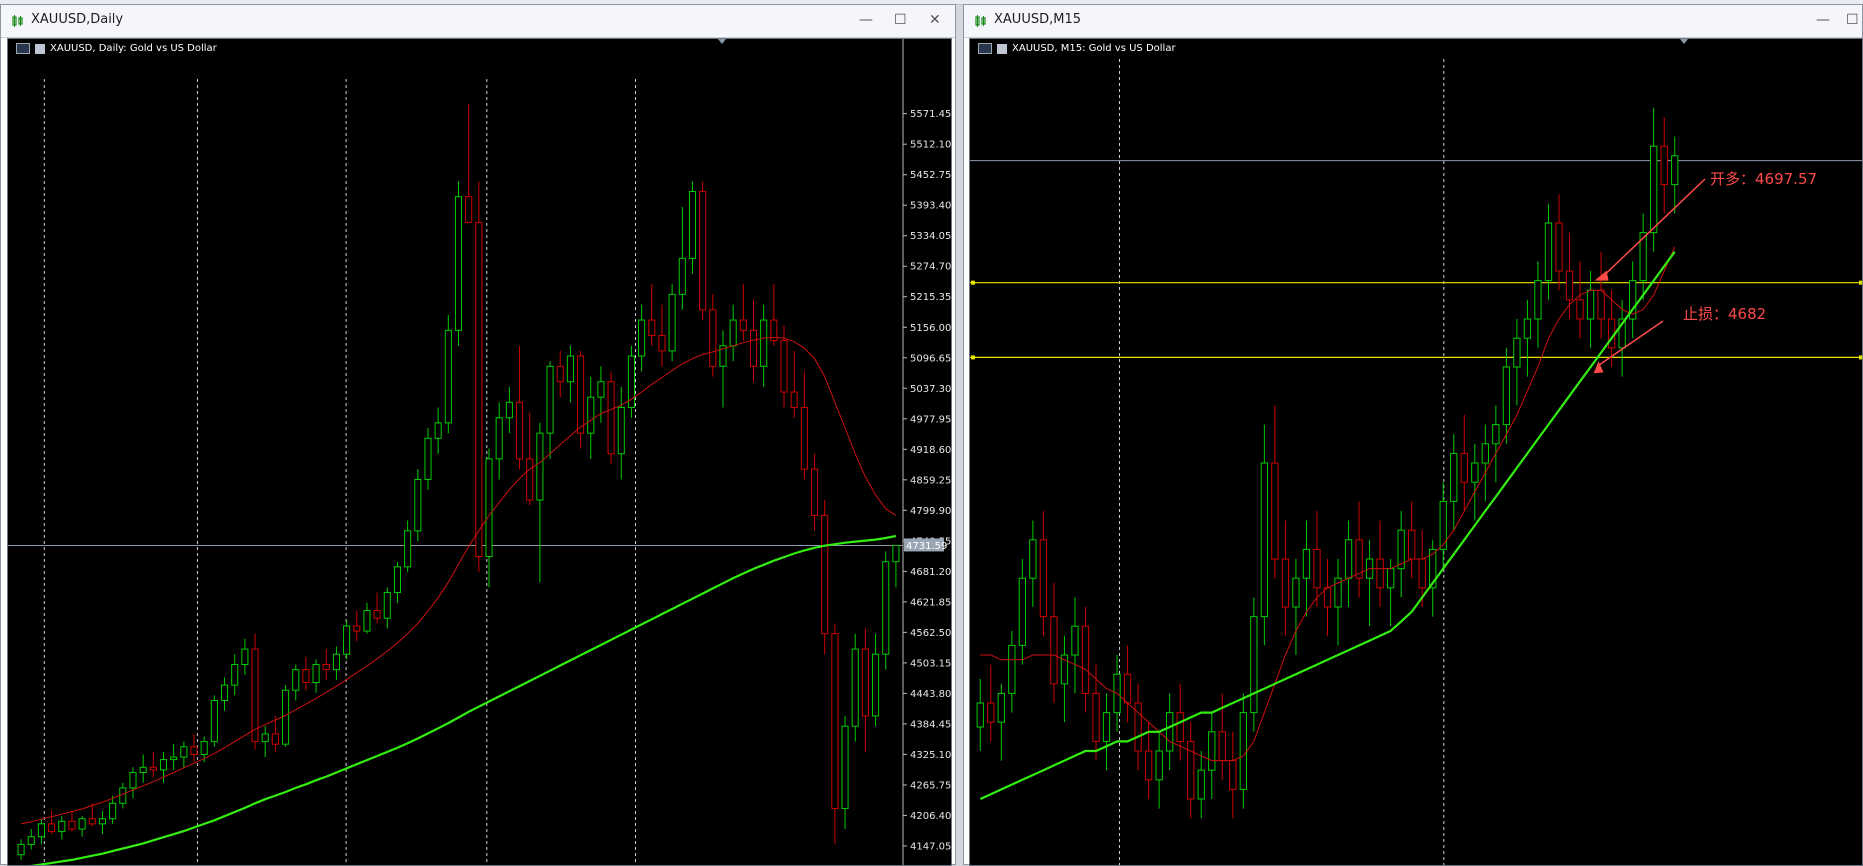  Describe the element at coordinates (930, 724) in the screenshot. I see `price-tick-label: 4384.45` at that location.